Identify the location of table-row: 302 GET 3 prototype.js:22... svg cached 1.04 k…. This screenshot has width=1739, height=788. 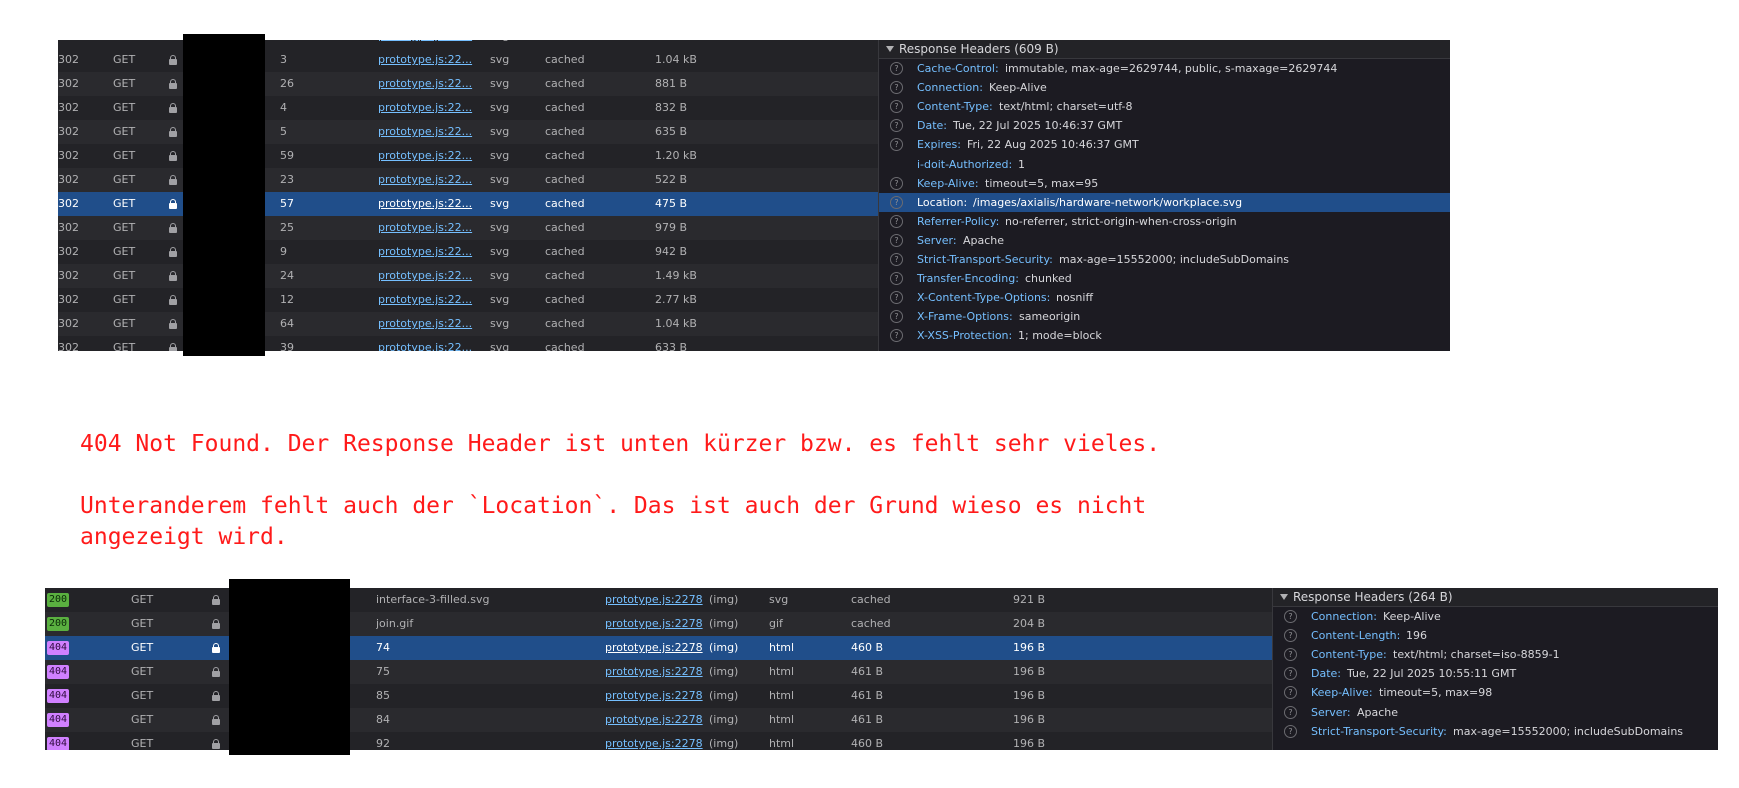
(468, 60).